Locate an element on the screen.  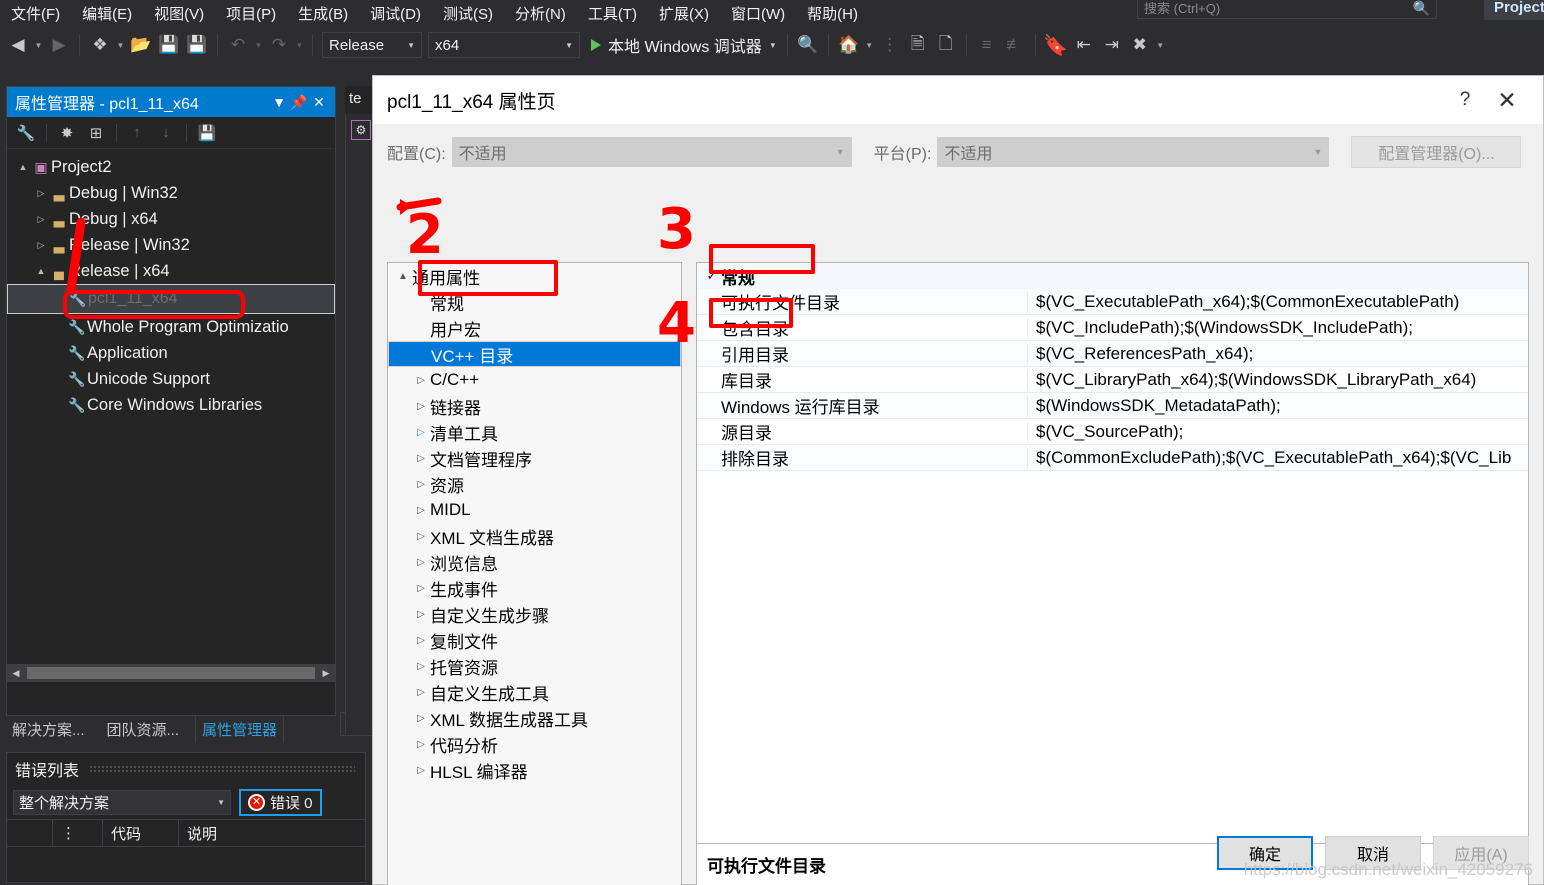
platform-combo: x64 ▼ is located at coordinates (504, 45).